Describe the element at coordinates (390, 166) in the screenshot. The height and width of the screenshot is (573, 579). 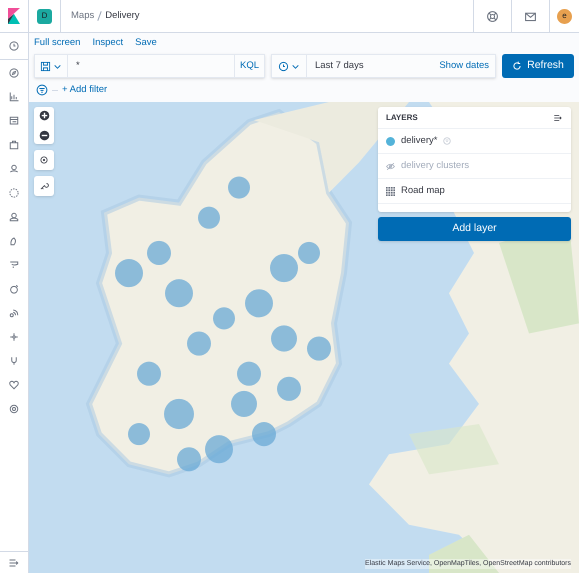
I see `eye-slash-icon` at that location.